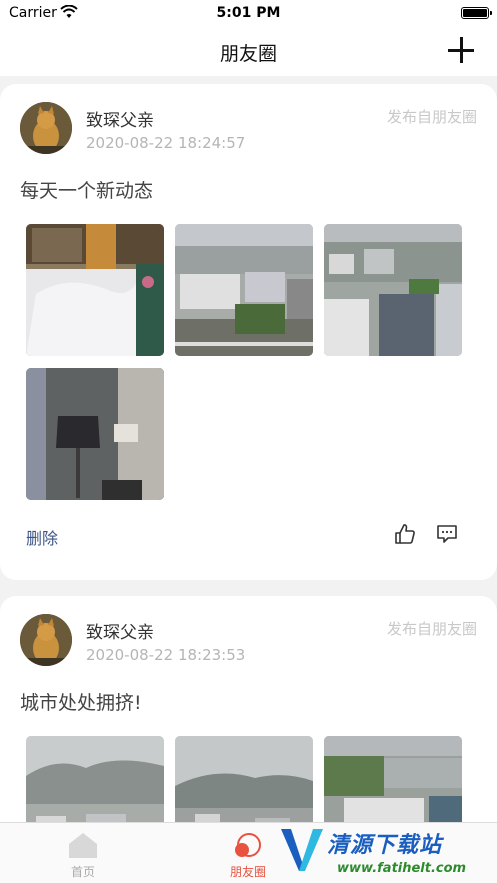  What do you see at coordinates (476, 13) in the screenshot?
I see `battery-icon` at bounding box center [476, 13].